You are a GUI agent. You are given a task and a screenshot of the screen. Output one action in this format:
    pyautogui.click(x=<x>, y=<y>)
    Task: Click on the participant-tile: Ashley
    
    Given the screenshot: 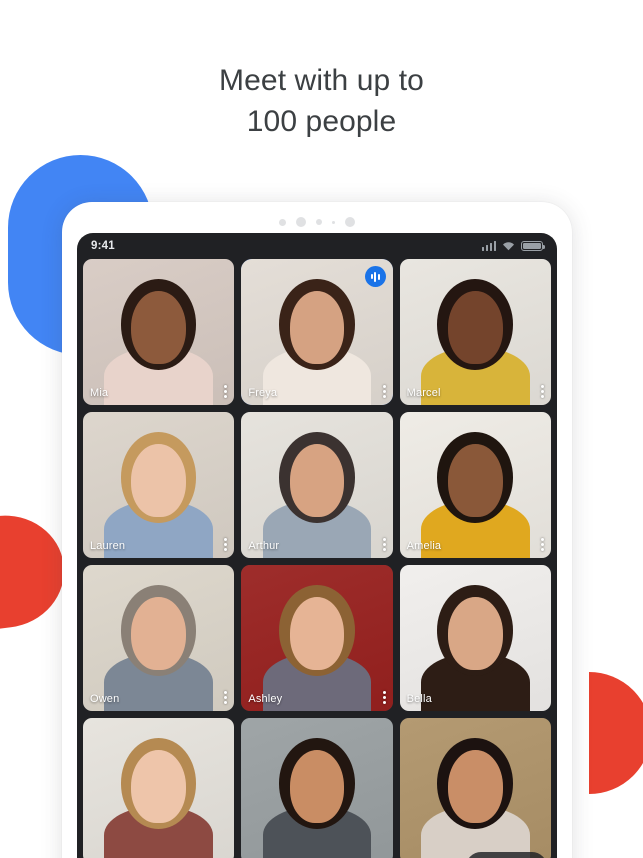 What is the action you would take?
    pyautogui.click(x=317, y=638)
    